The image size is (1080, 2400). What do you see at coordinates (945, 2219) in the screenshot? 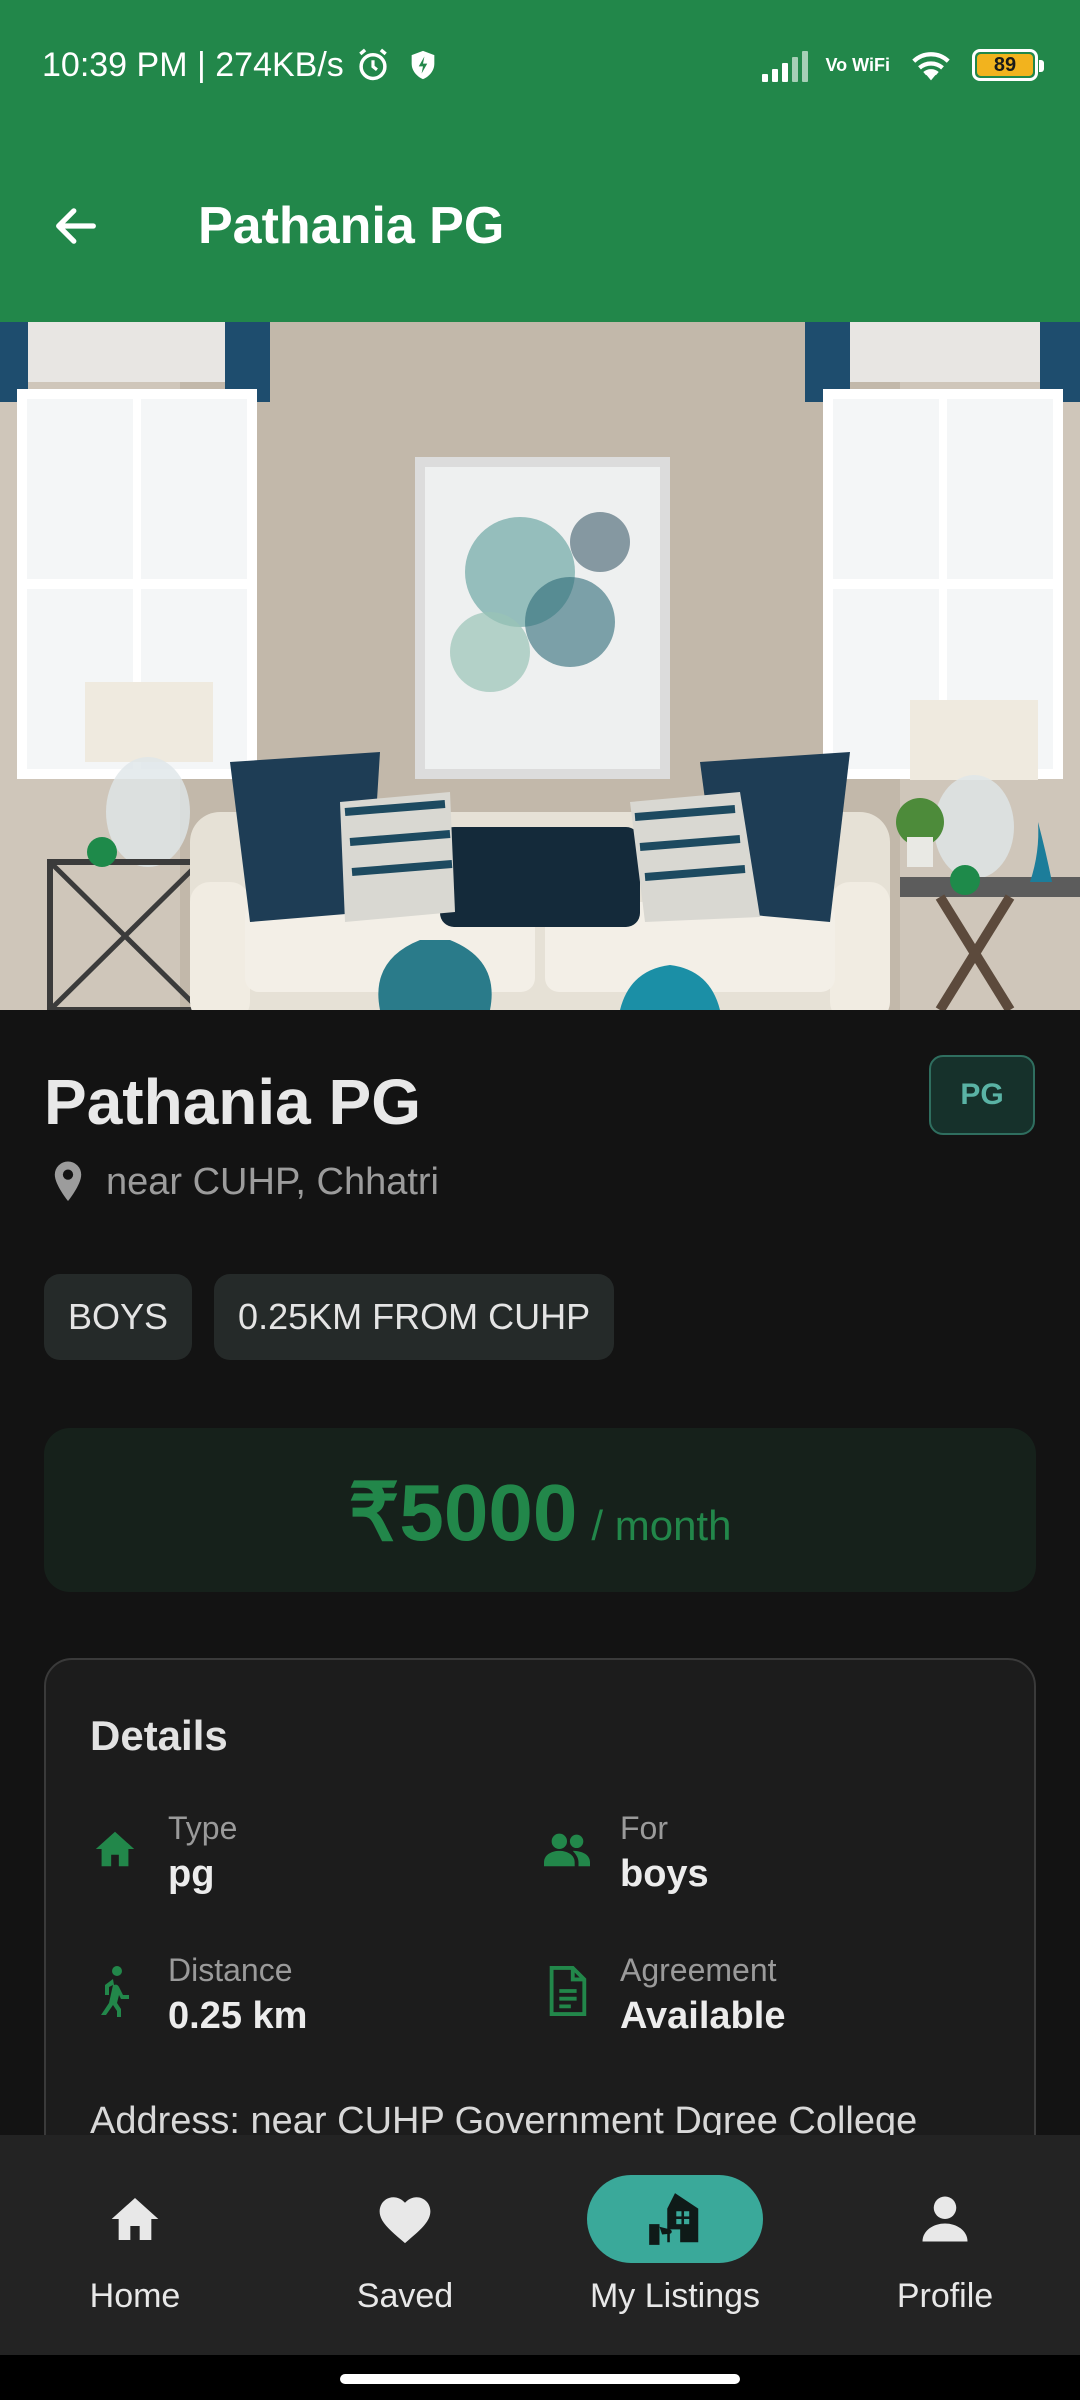
I see `person-icon` at bounding box center [945, 2219].